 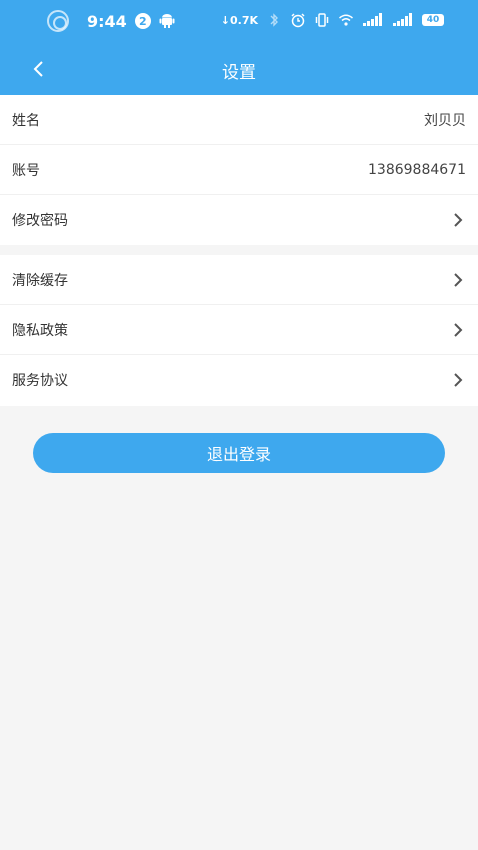 I want to click on privacy-policy-label: 隐私政策, so click(x=40, y=330).